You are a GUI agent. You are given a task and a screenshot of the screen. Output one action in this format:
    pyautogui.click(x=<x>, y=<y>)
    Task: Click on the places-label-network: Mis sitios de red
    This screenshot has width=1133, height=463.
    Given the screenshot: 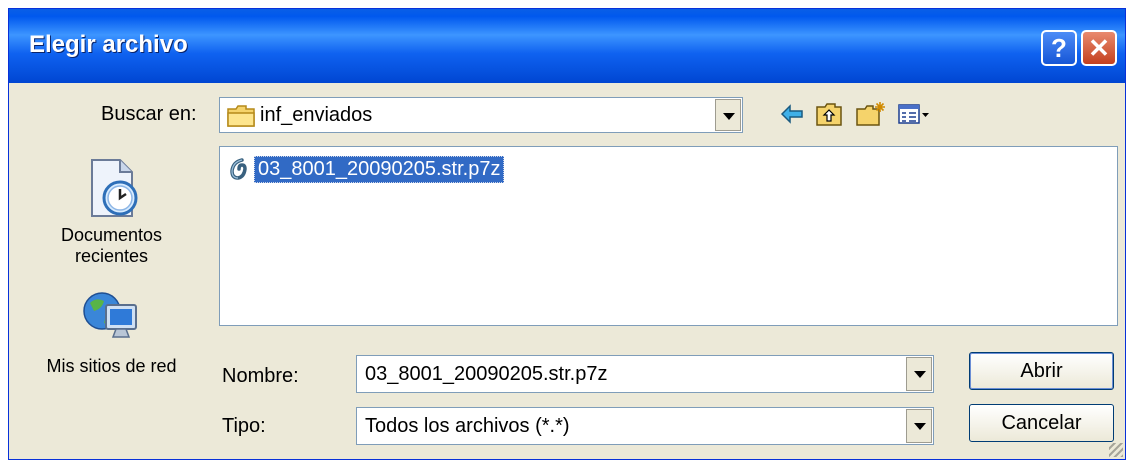 What is the action you would take?
    pyautogui.click(x=111, y=366)
    